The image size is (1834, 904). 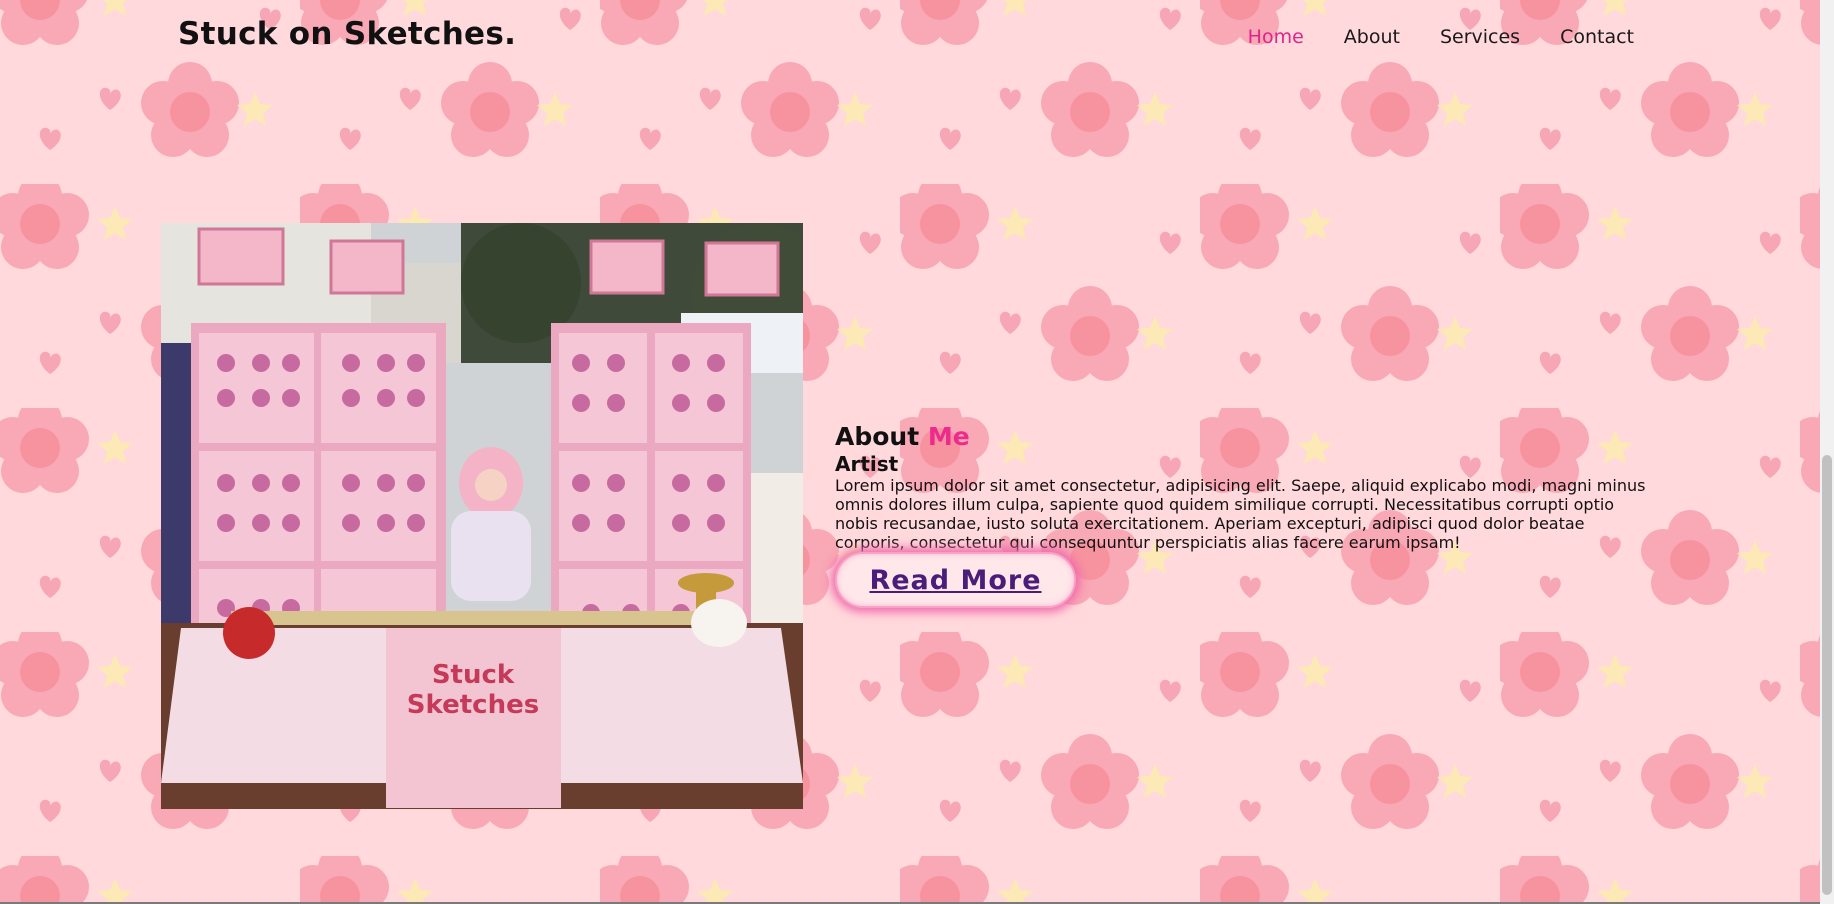 I want to click on nav-home: Home, so click(x=1276, y=37).